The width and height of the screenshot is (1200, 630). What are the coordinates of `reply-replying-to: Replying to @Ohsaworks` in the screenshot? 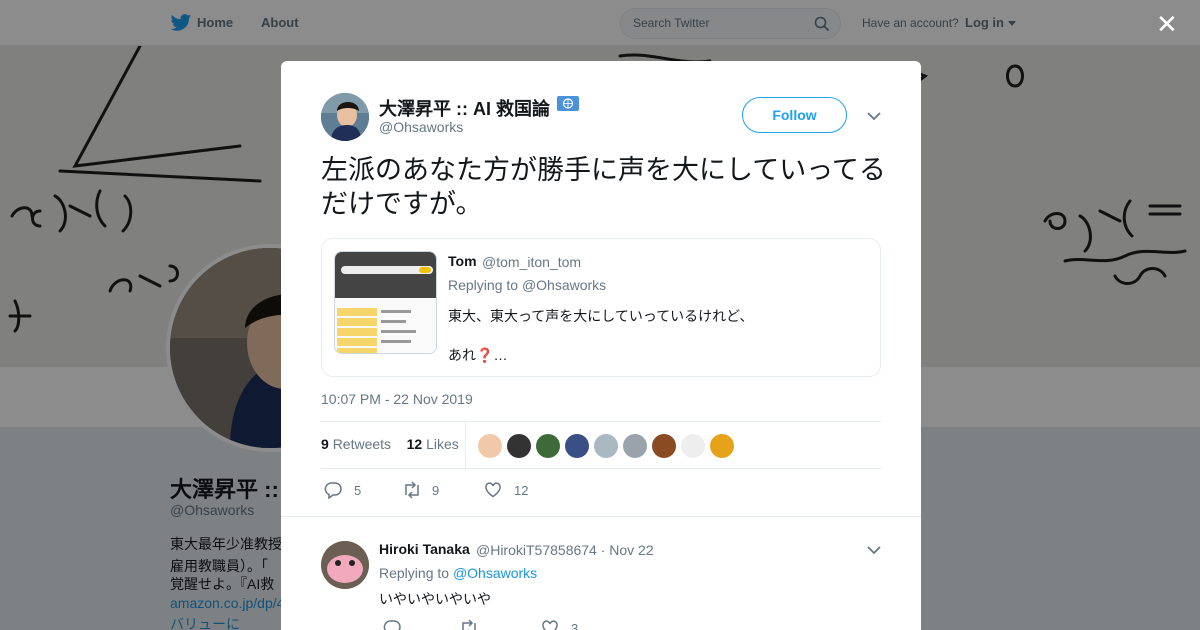 It's located at (458, 573).